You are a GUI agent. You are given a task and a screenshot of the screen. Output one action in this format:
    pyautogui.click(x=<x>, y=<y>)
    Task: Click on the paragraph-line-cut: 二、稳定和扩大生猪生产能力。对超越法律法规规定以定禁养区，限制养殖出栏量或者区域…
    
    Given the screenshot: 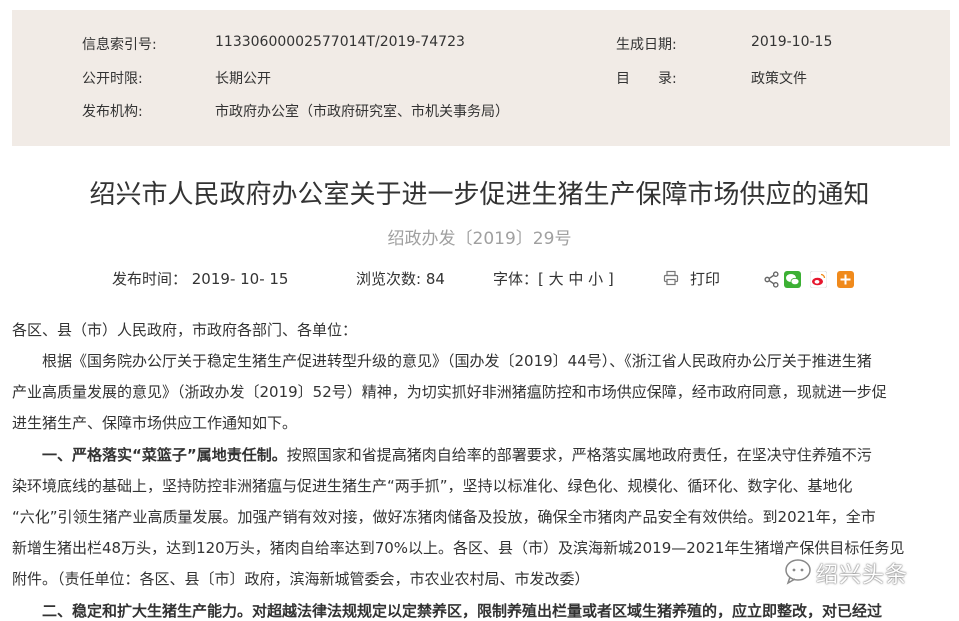 What is the action you would take?
    pyautogui.click(x=447, y=611)
    